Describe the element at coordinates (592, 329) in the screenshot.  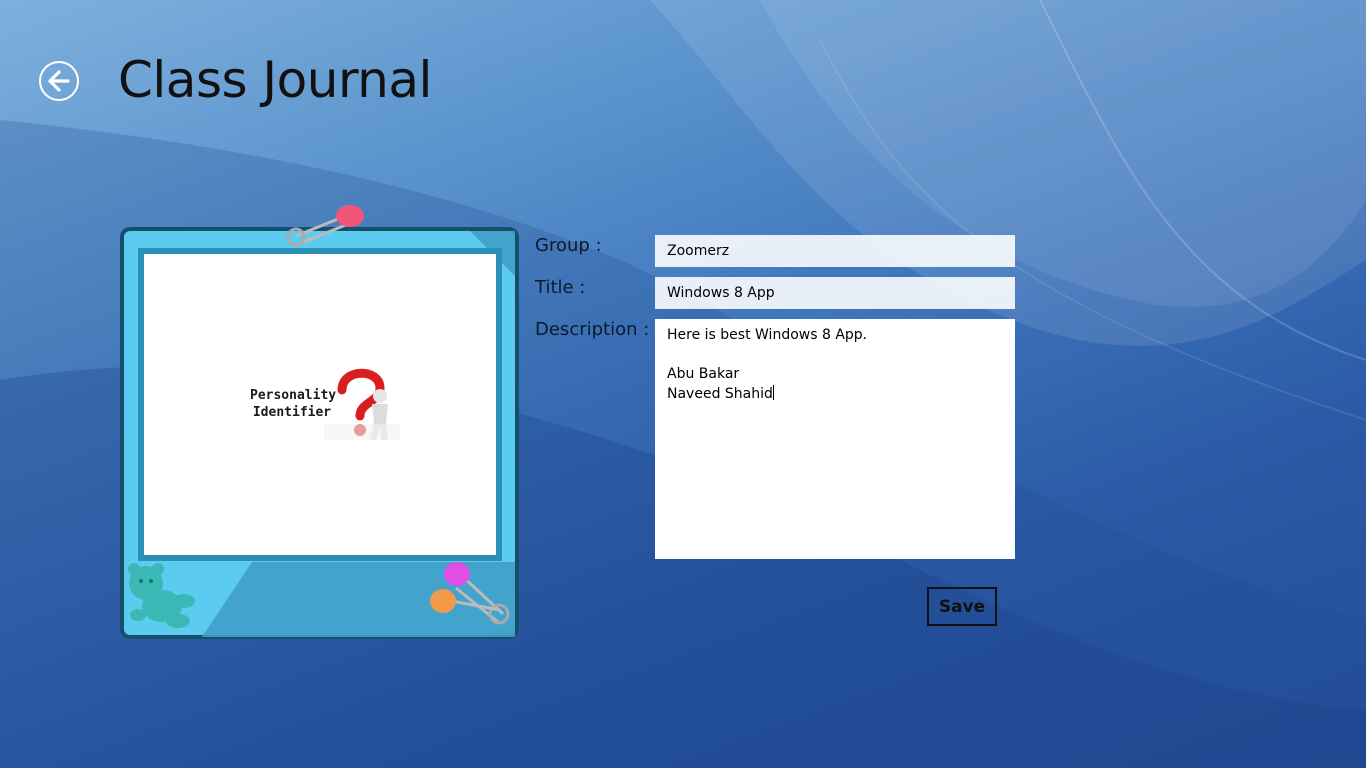
I see `description-label: Description :` at that location.